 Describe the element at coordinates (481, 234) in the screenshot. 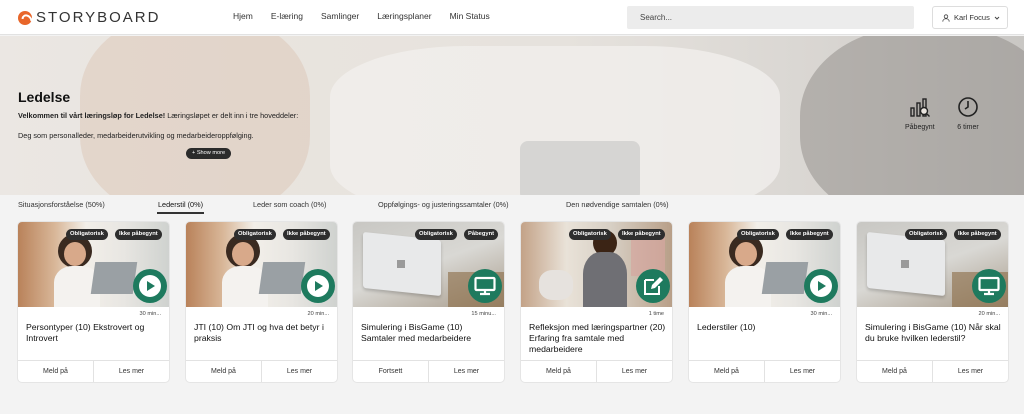

I see `status-badge: Påbegynt` at that location.